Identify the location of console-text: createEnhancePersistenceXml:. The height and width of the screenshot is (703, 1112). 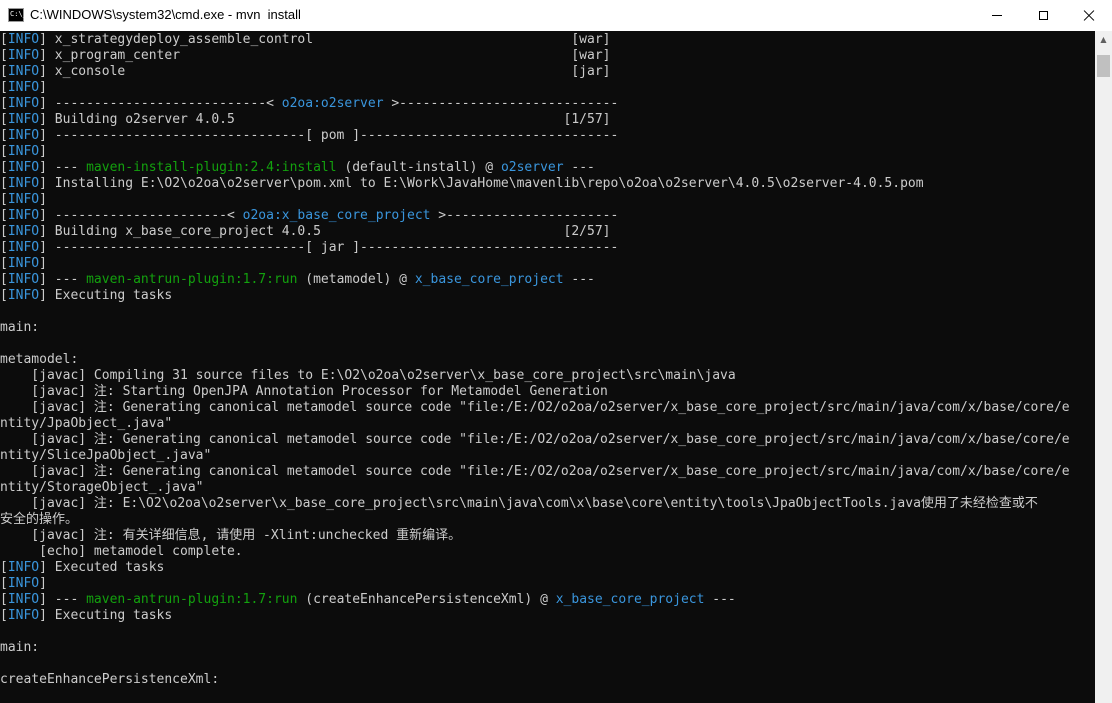
(110, 679).